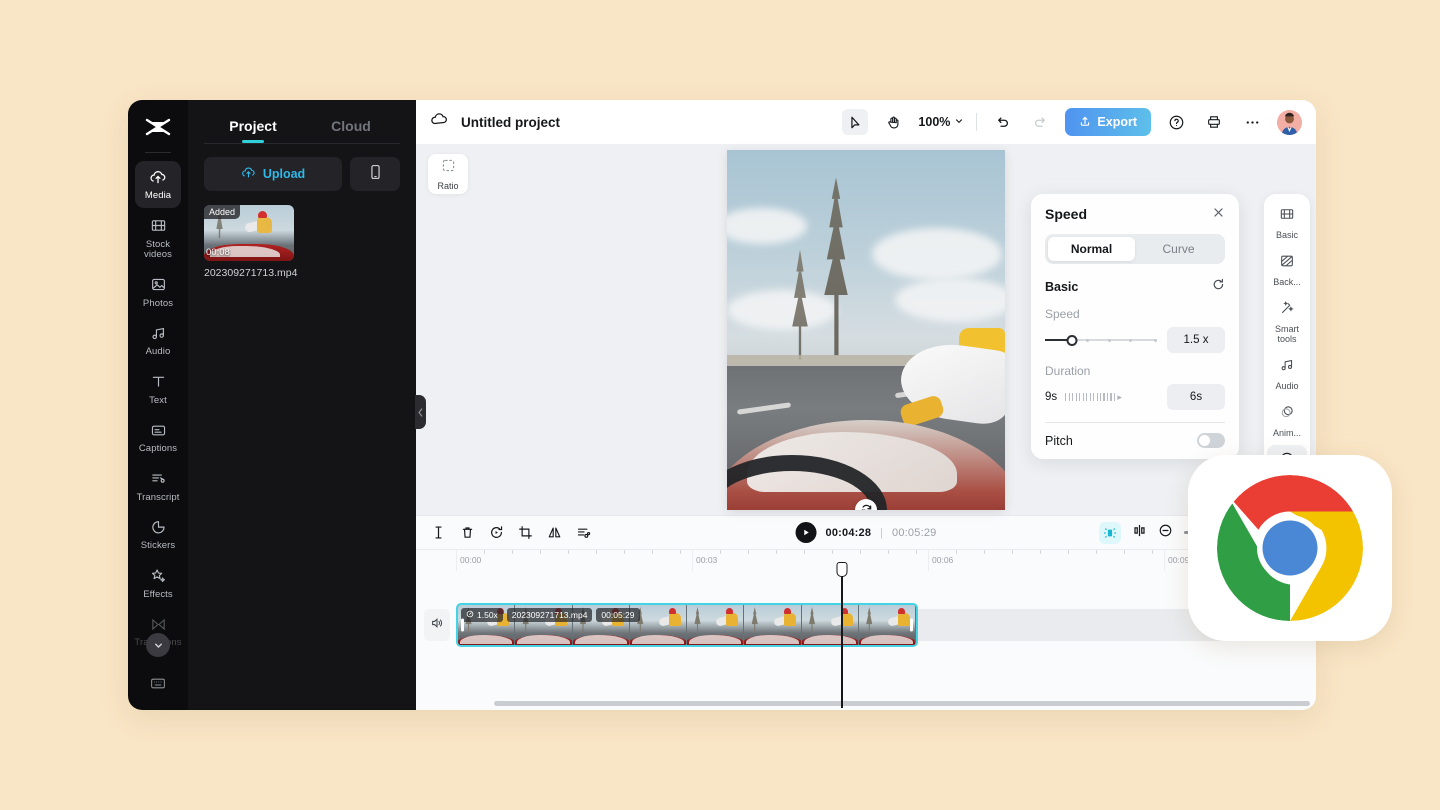 Image resolution: width=1440 pixels, height=810 pixels. Describe the element at coordinates (158, 437) in the screenshot. I see `sidebar-item-captions: Captions` at that location.